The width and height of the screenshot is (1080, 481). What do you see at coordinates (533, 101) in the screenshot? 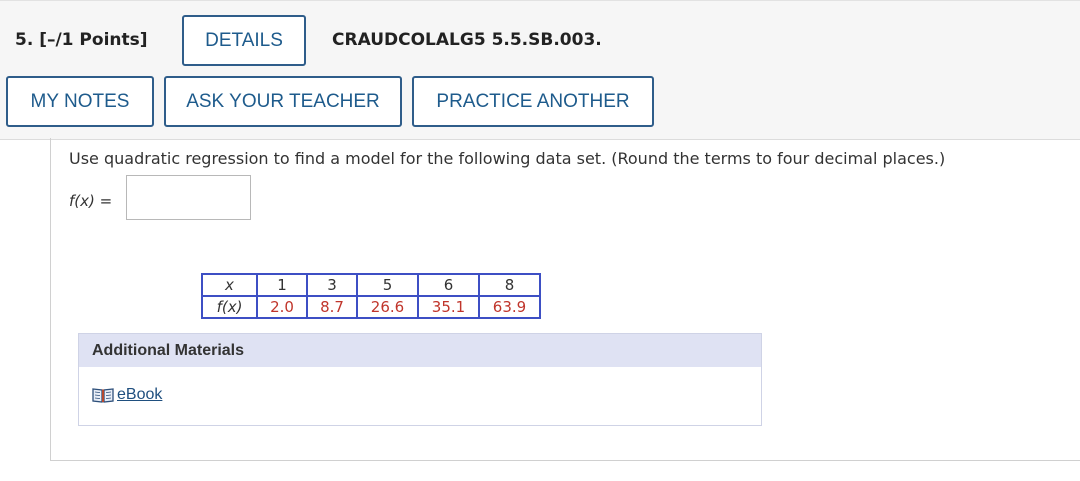
I see `practice-another-button: PRACTICE ANOTHER` at bounding box center [533, 101].